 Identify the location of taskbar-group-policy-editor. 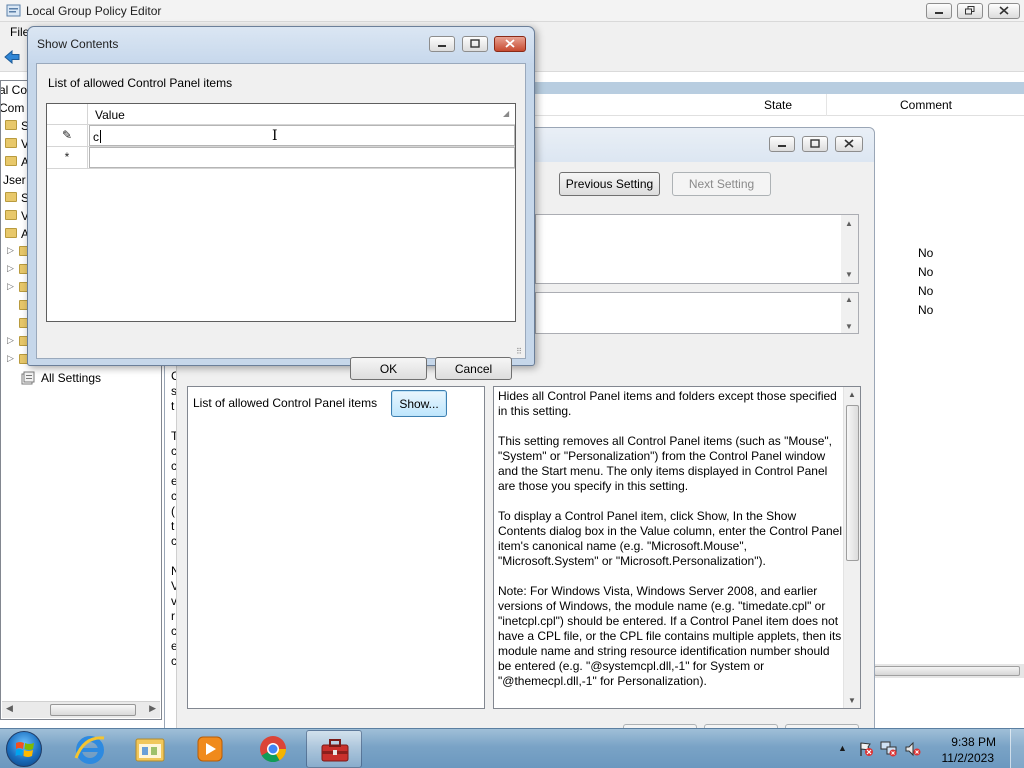
(334, 749).